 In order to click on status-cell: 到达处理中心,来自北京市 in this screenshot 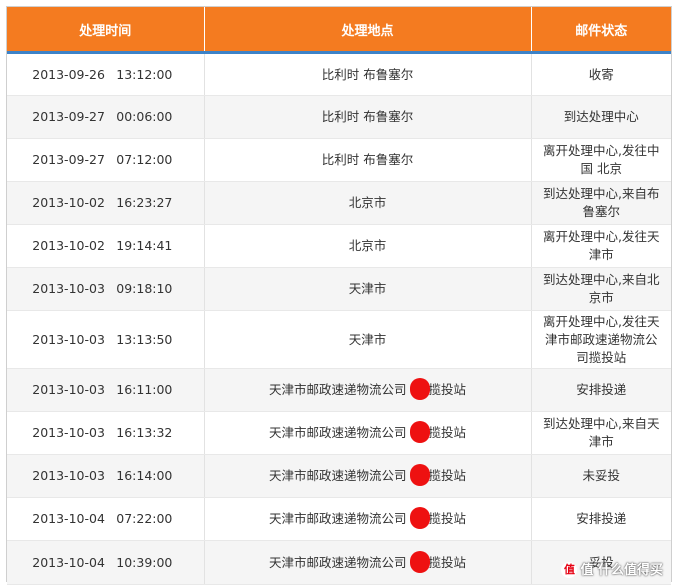, I will do `click(601, 289)`.